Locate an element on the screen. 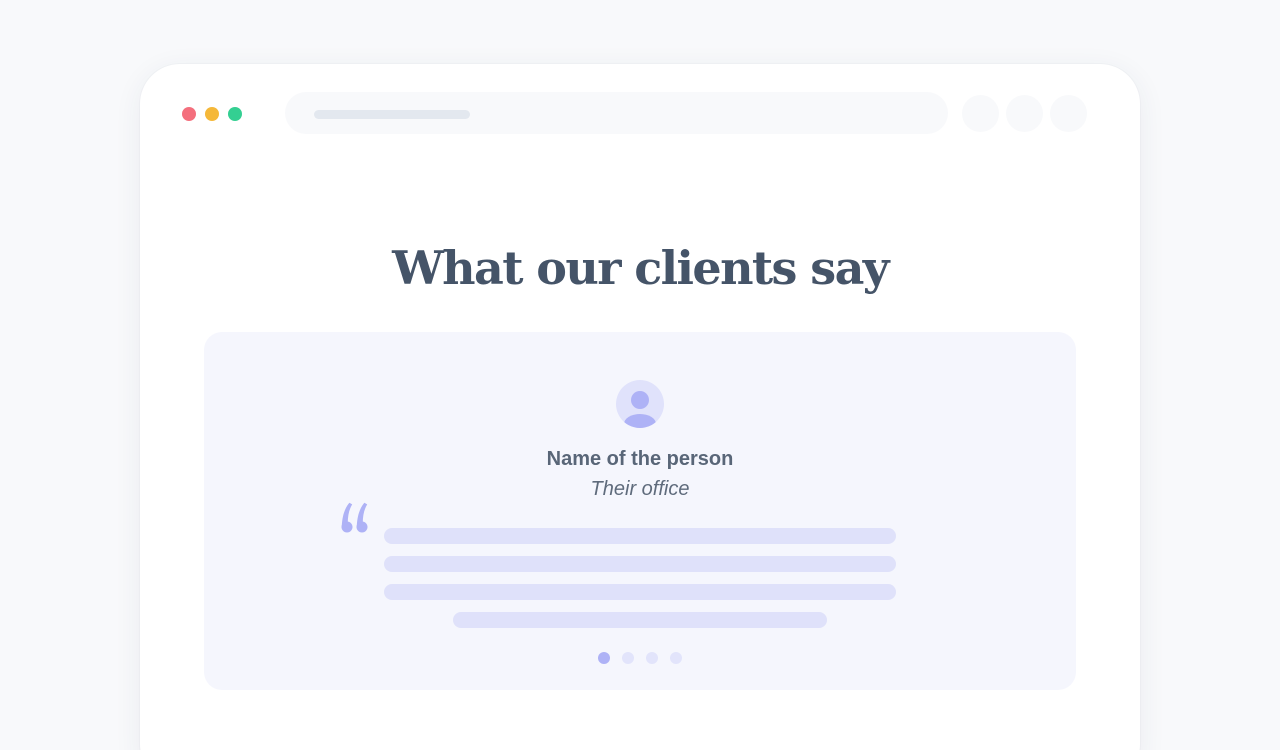  person-name: Name of the person is located at coordinates (640, 459).